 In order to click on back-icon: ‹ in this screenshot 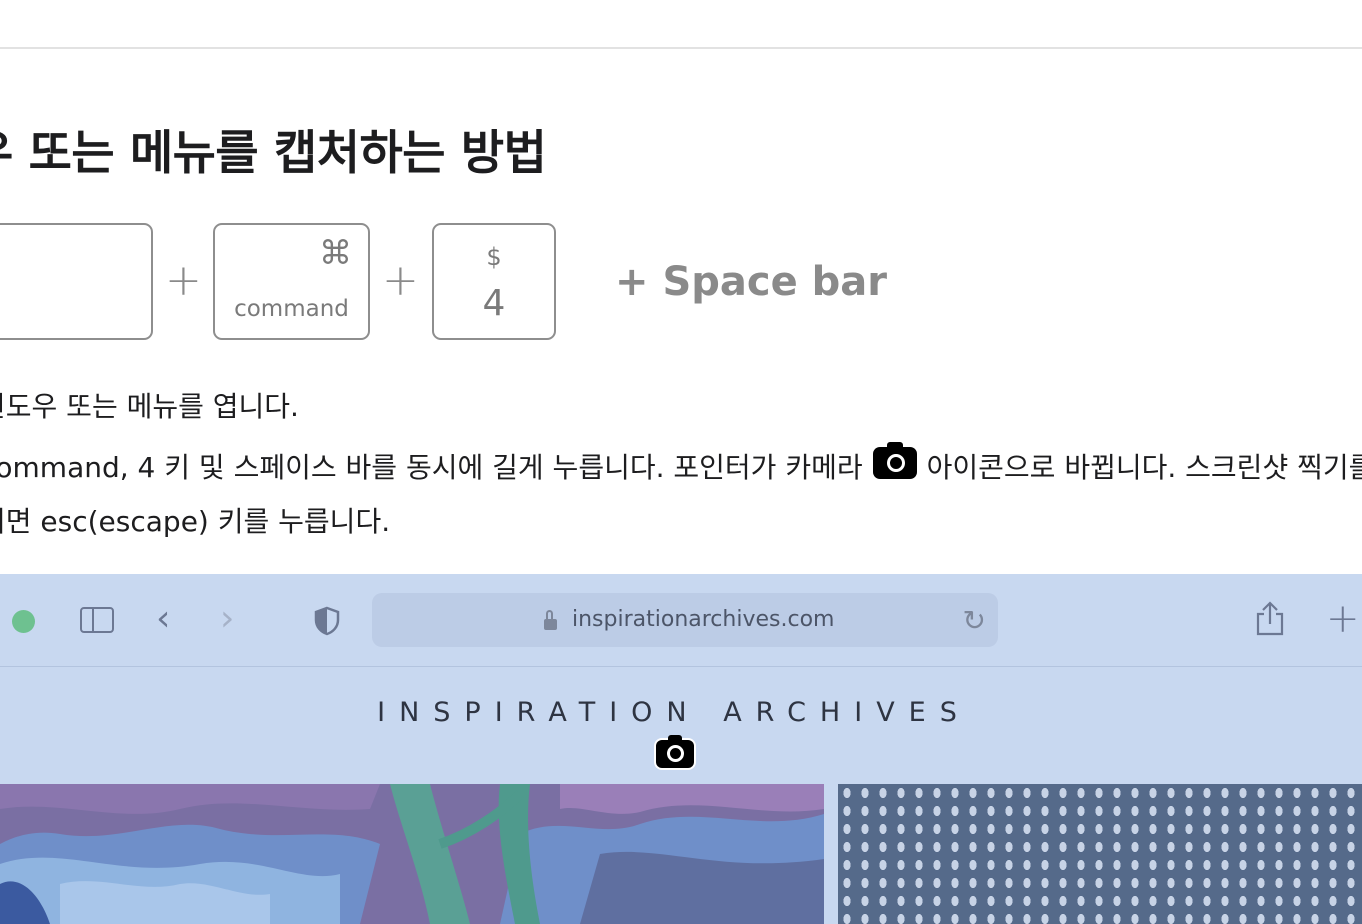, I will do `click(163, 618)`.